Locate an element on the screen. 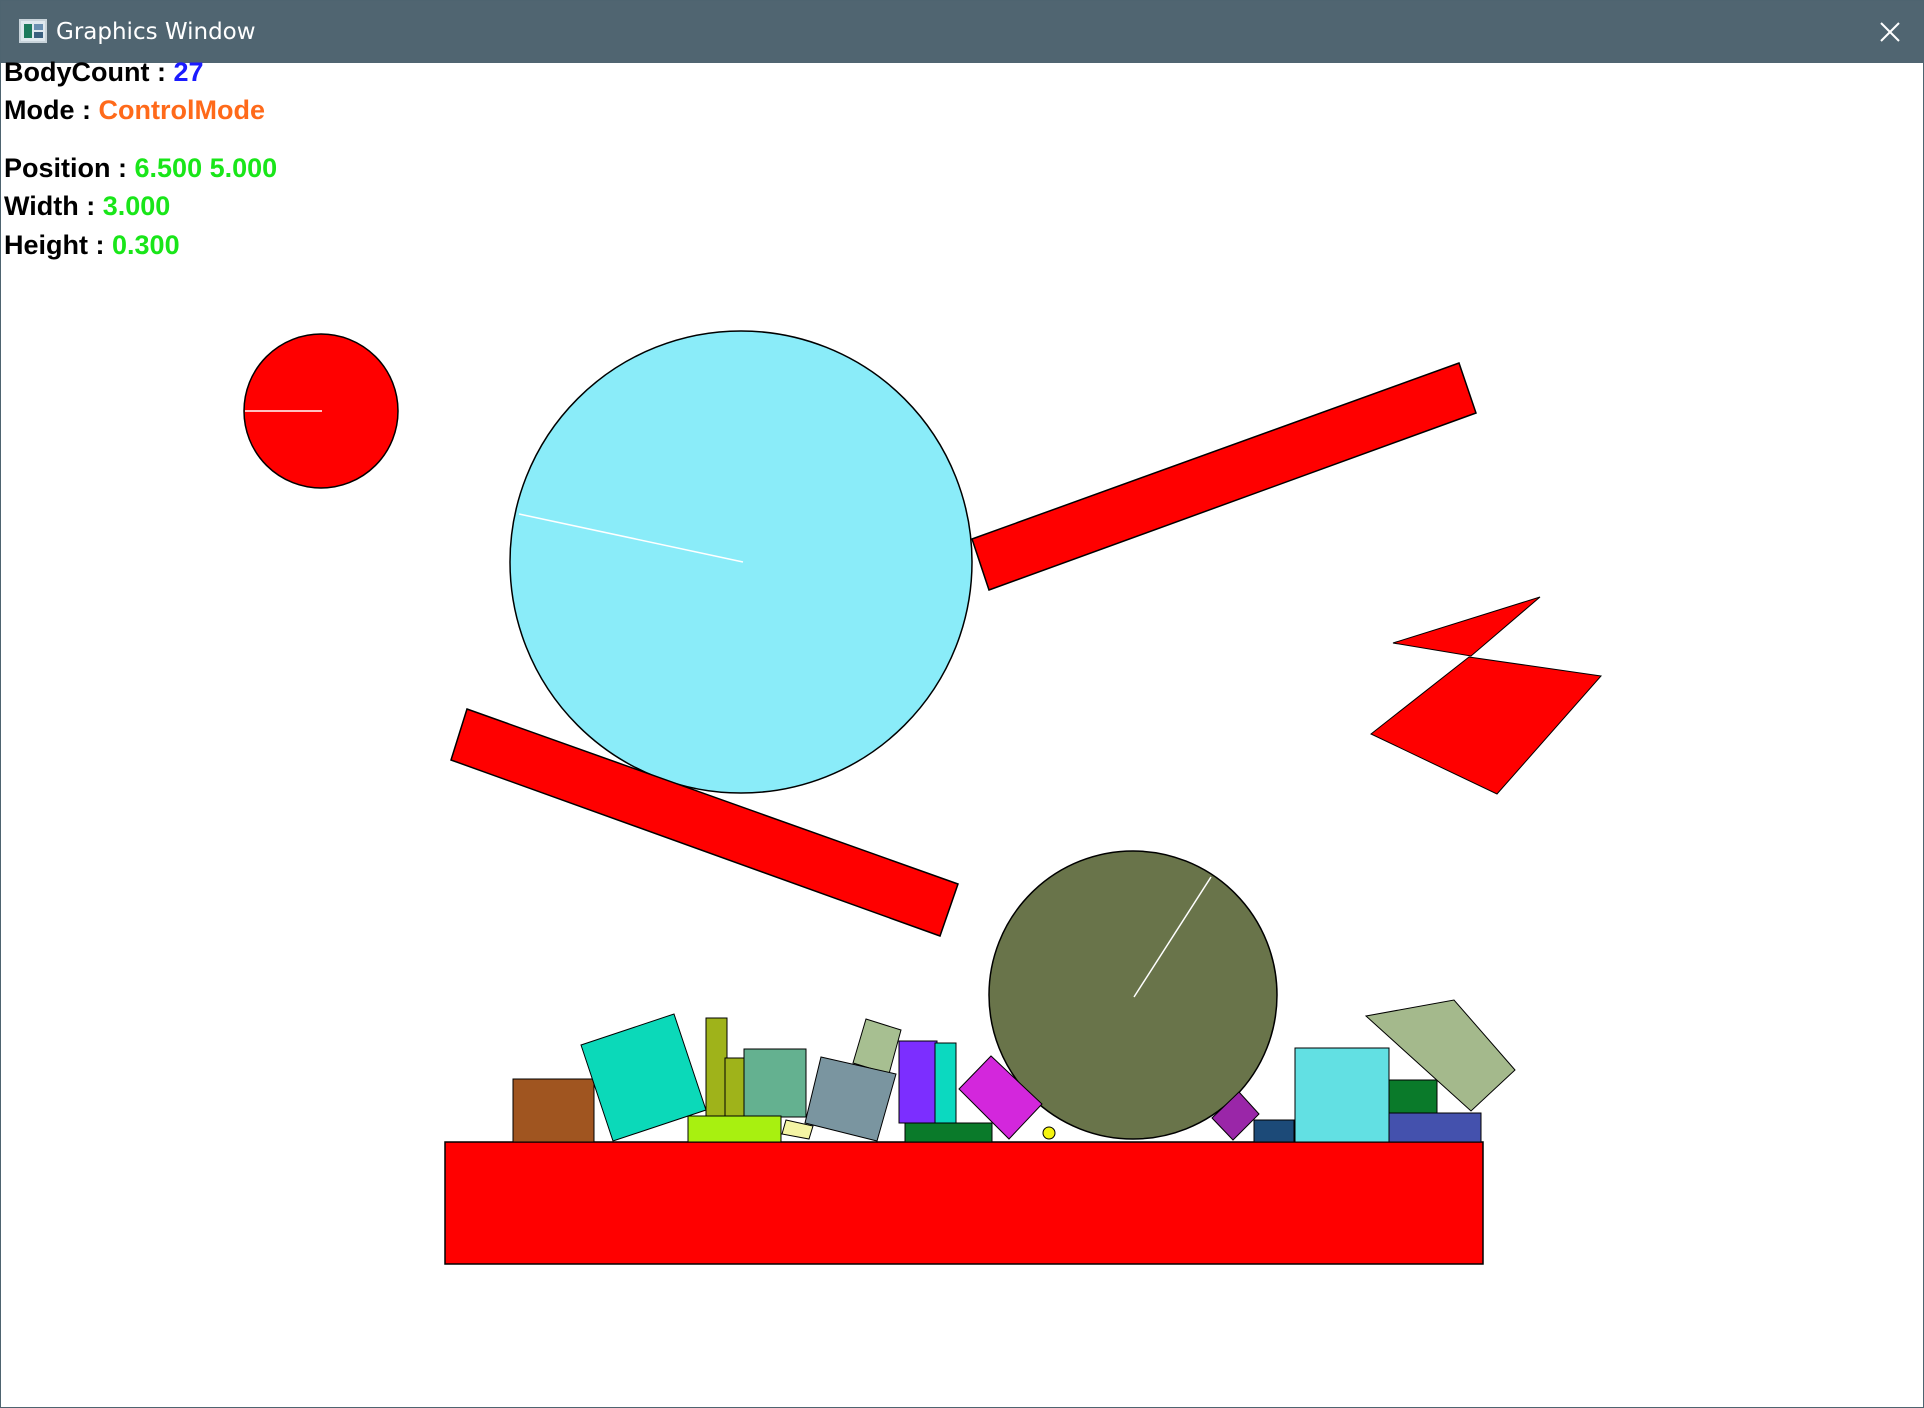  position-value: 6.500 5.000 is located at coordinates (206, 168).